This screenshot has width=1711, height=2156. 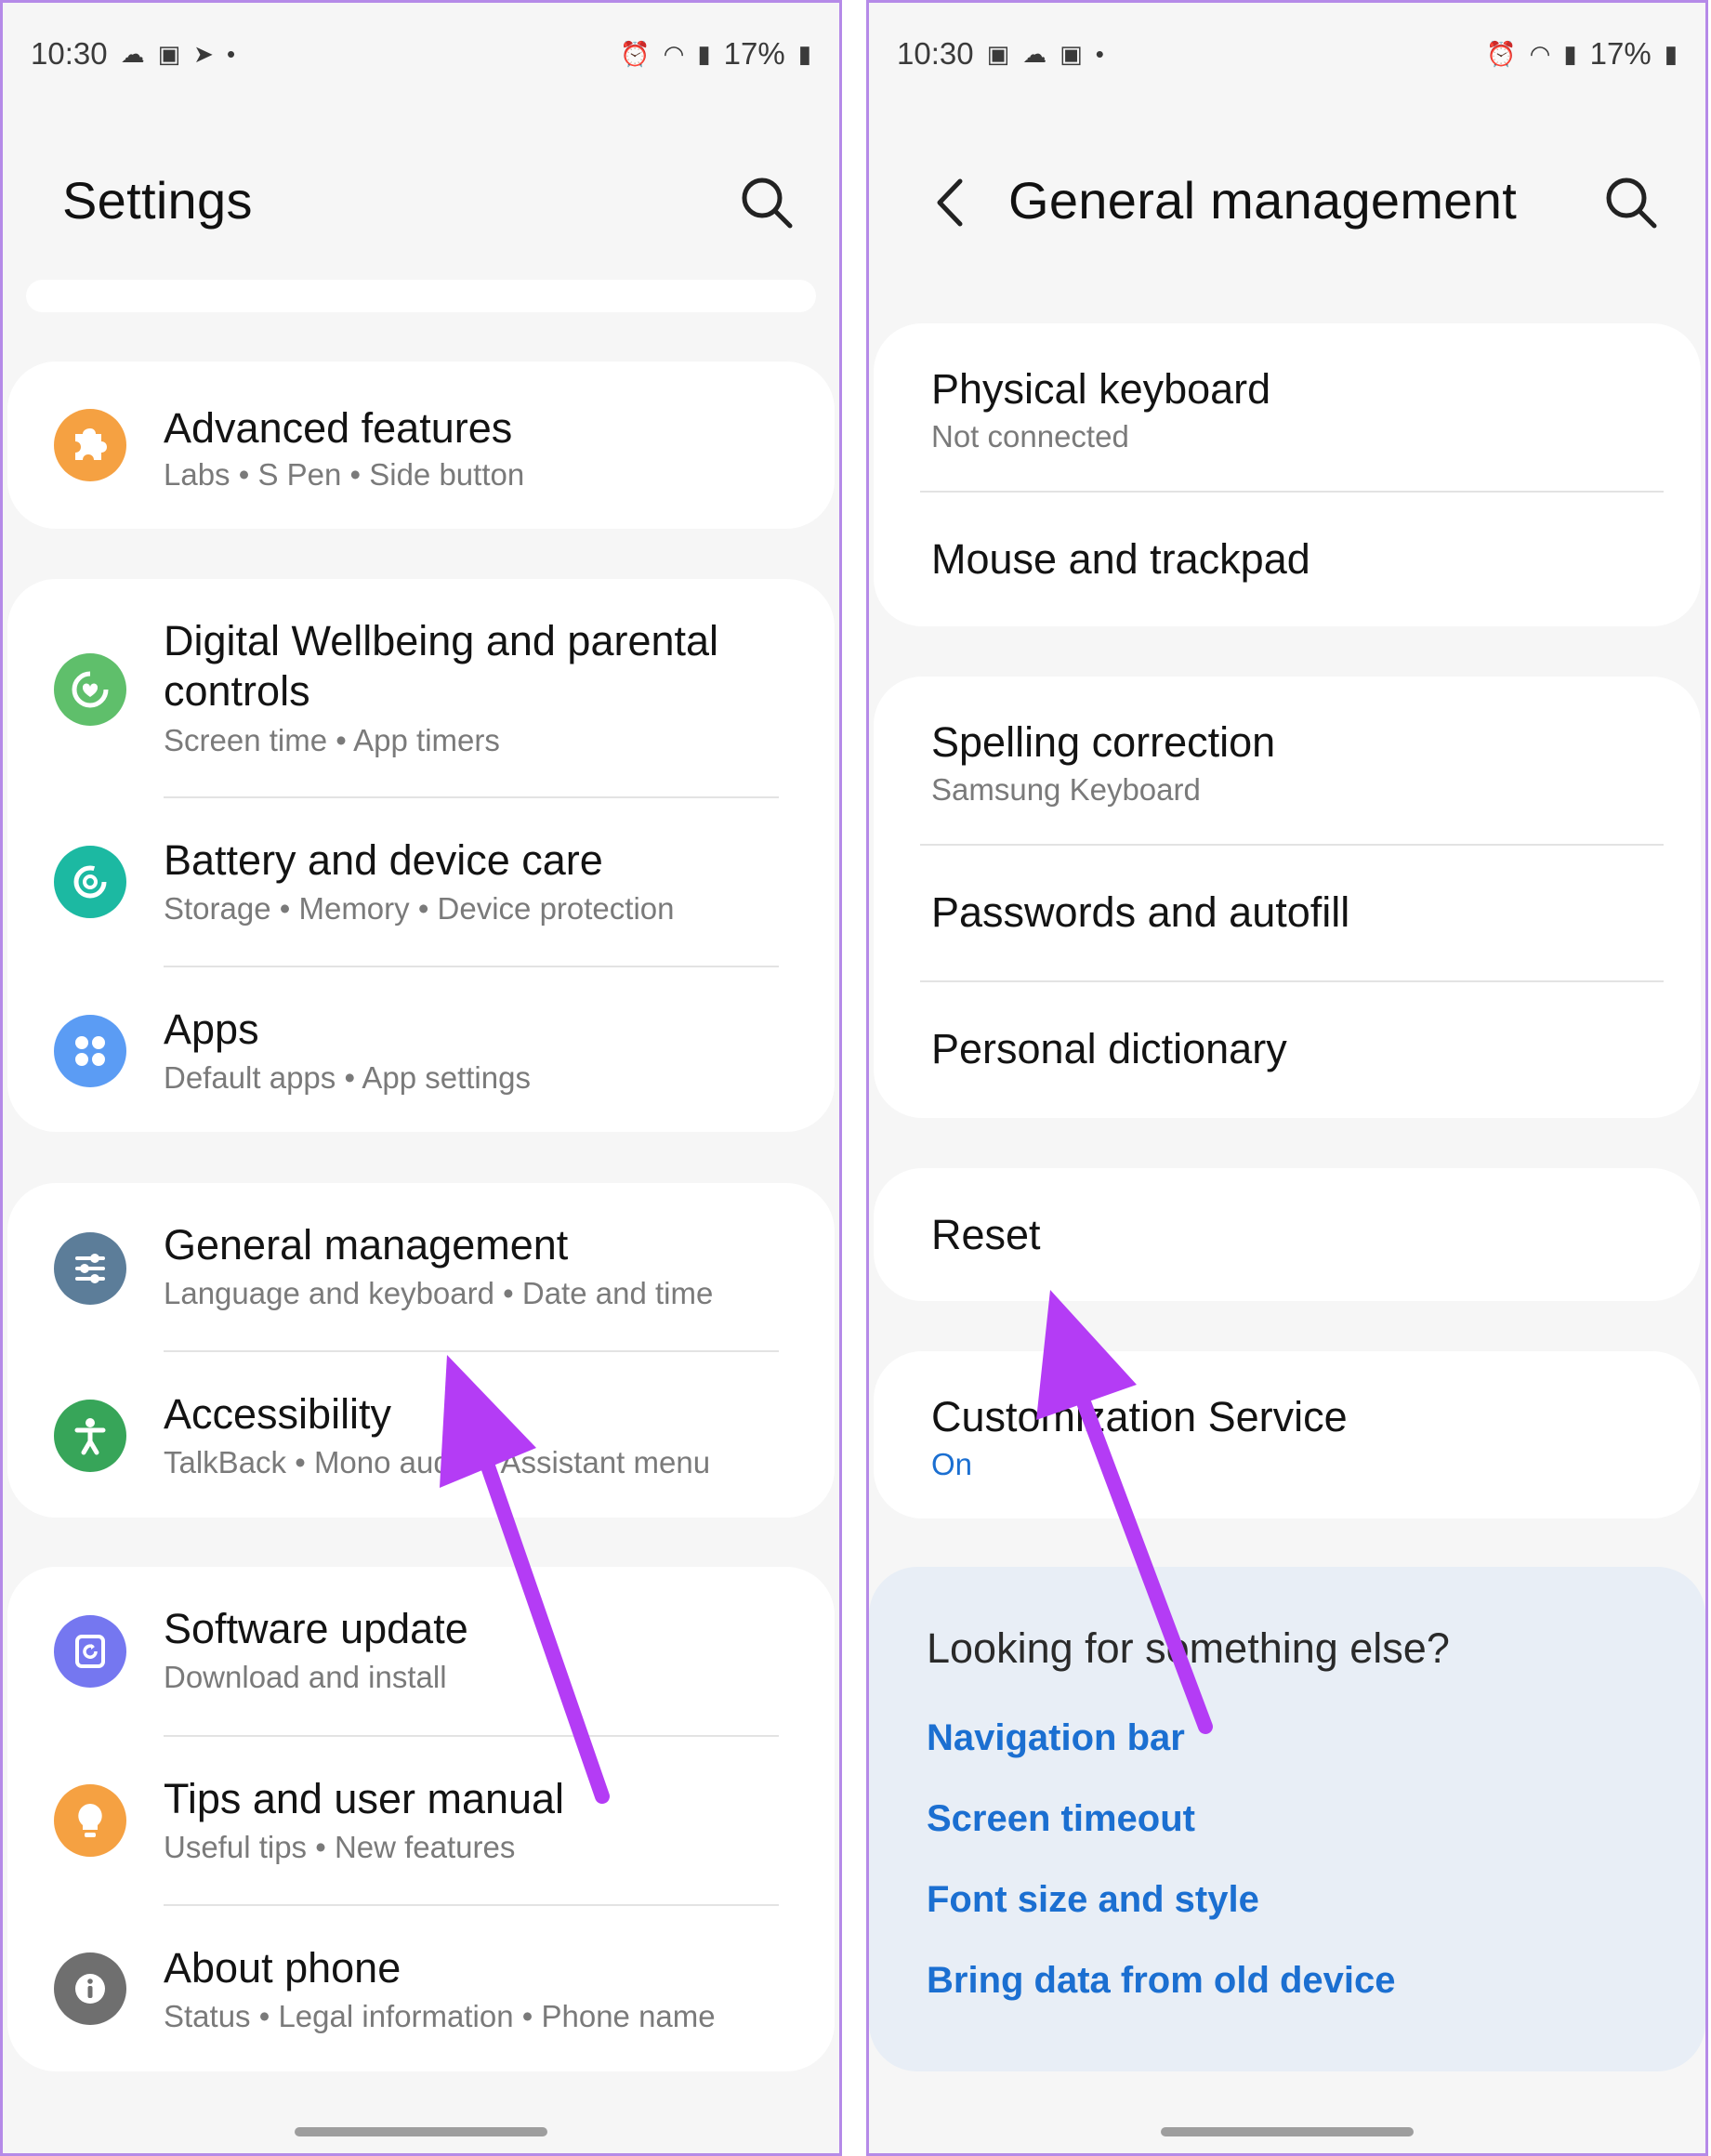 What do you see at coordinates (1287, 761) in the screenshot?
I see `settings-item-spelling-correction: Spelling correction Samsung Keyboard` at bounding box center [1287, 761].